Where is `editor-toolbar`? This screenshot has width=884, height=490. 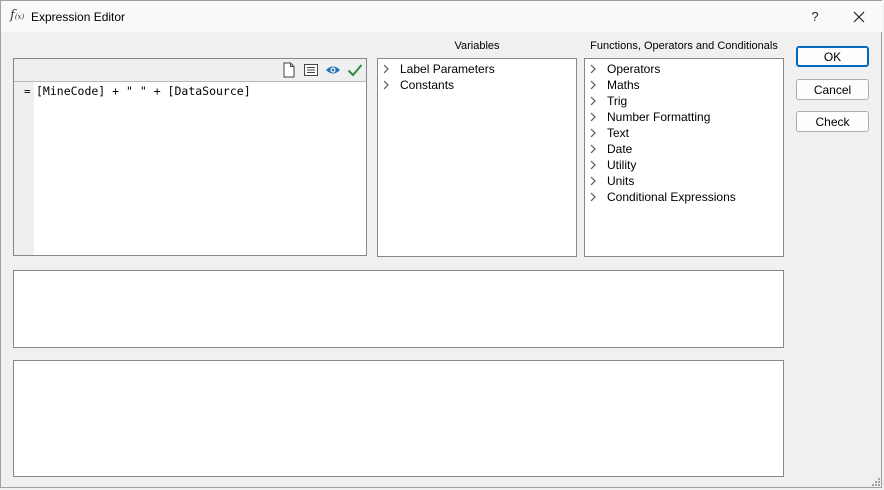 editor-toolbar is located at coordinates (190, 70).